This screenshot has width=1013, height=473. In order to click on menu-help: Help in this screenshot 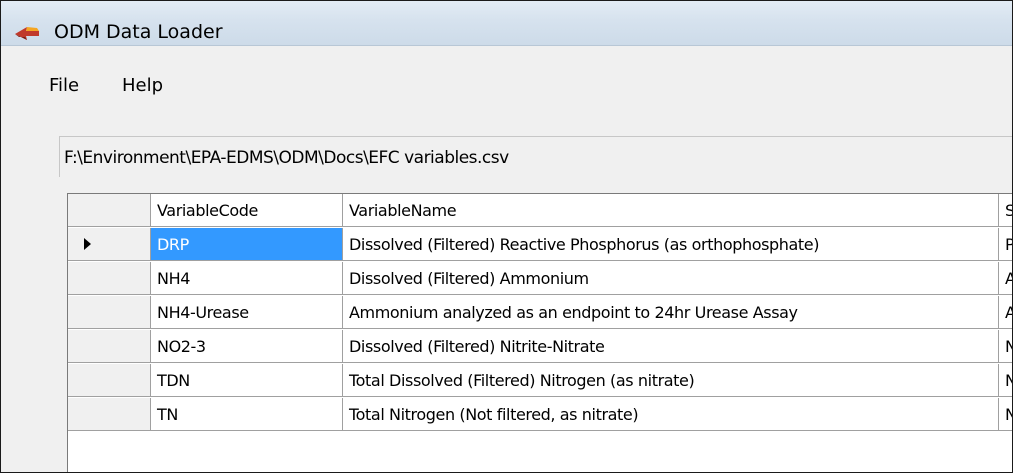, I will do `click(142, 86)`.